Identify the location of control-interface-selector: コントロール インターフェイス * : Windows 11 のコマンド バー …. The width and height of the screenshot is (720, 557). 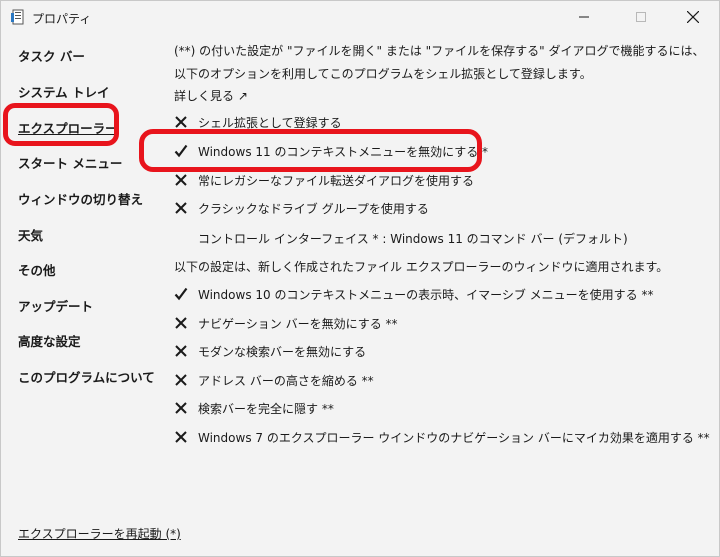
(413, 238).